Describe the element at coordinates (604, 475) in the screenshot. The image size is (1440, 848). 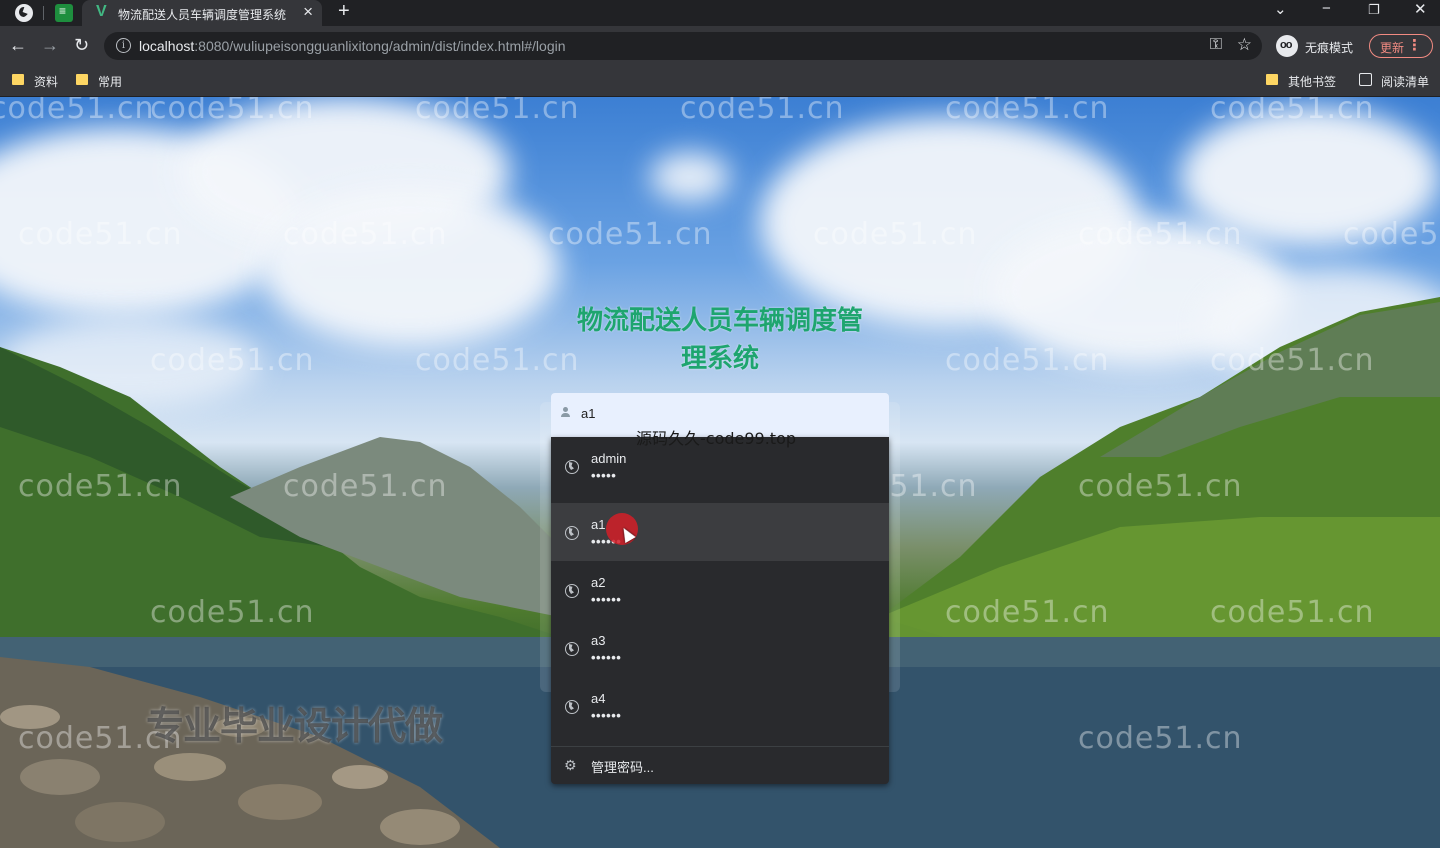
I see `autofill-password-mask: •••••` at that location.